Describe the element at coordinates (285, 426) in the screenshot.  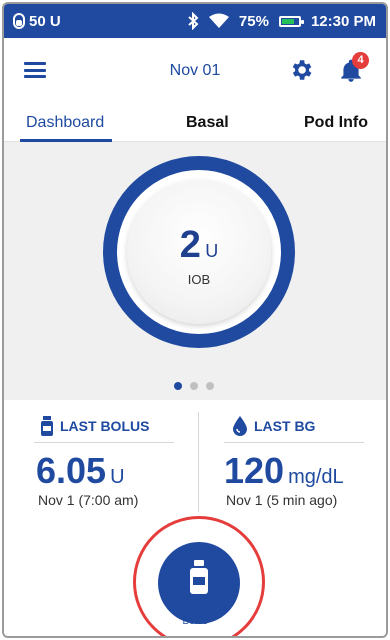
I see `last-bg-title: LAST BG` at that location.